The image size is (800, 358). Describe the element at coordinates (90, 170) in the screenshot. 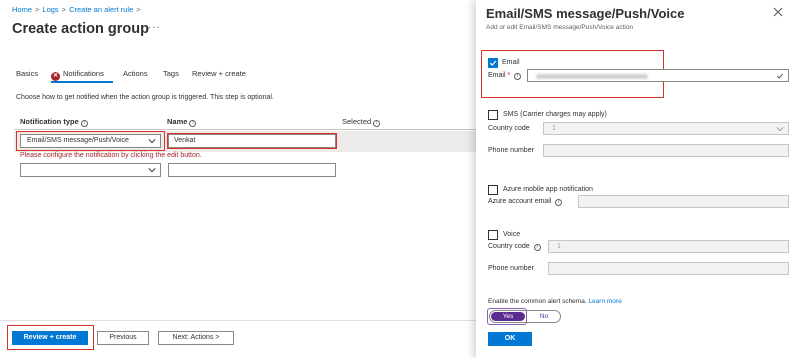

I see `notification-type-select-empty` at that location.